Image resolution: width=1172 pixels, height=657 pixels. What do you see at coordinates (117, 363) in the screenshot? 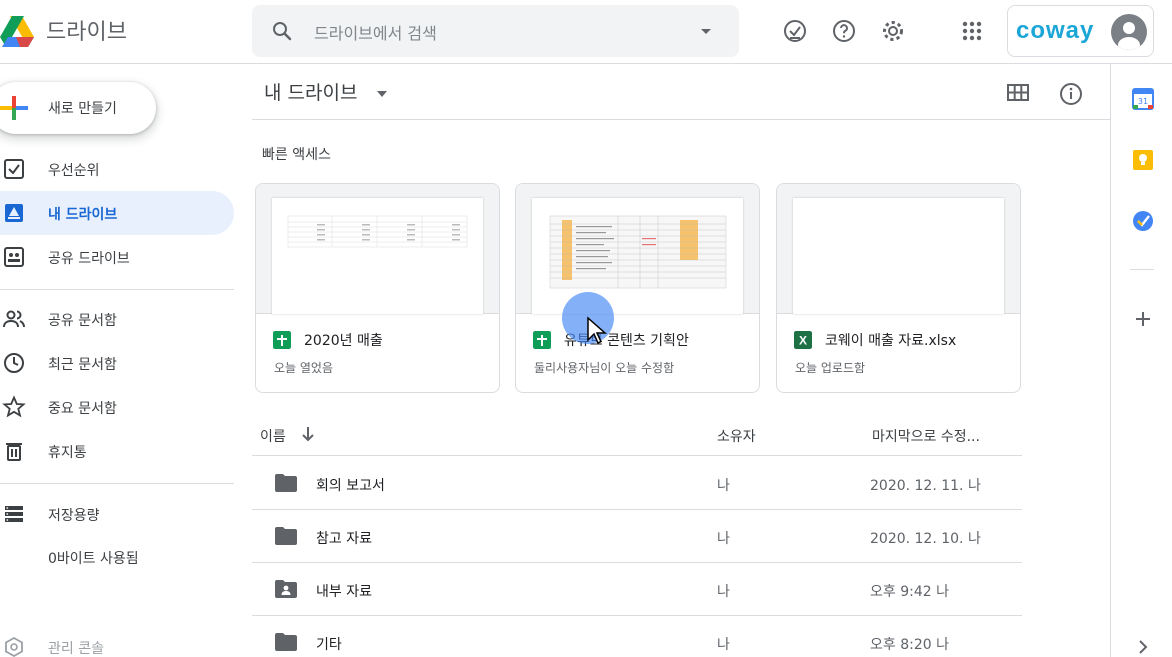
I see `sidebar-item-recent: 최근 문서함` at bounding box center [117, 363].